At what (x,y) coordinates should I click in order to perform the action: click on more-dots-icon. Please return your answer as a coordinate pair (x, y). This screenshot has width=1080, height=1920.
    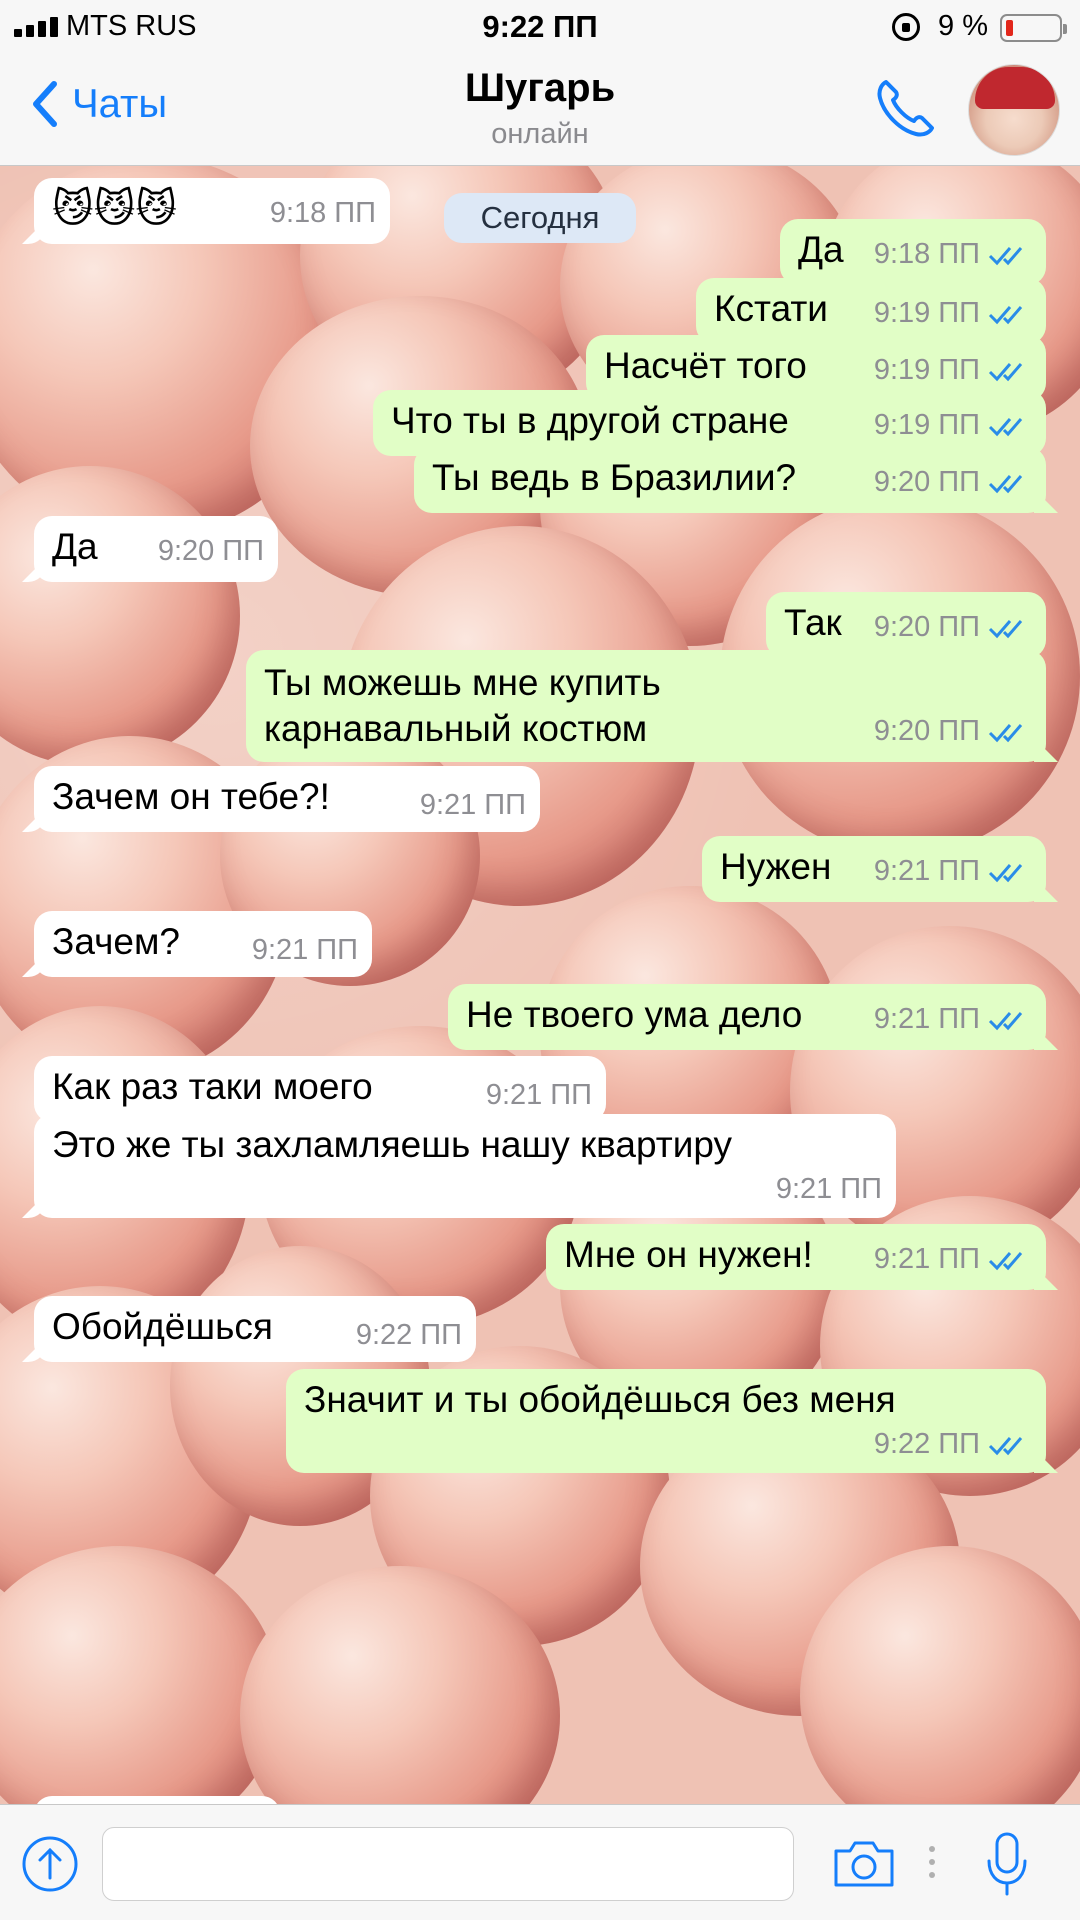
    Looking at the image, I should click on (932, 1862).